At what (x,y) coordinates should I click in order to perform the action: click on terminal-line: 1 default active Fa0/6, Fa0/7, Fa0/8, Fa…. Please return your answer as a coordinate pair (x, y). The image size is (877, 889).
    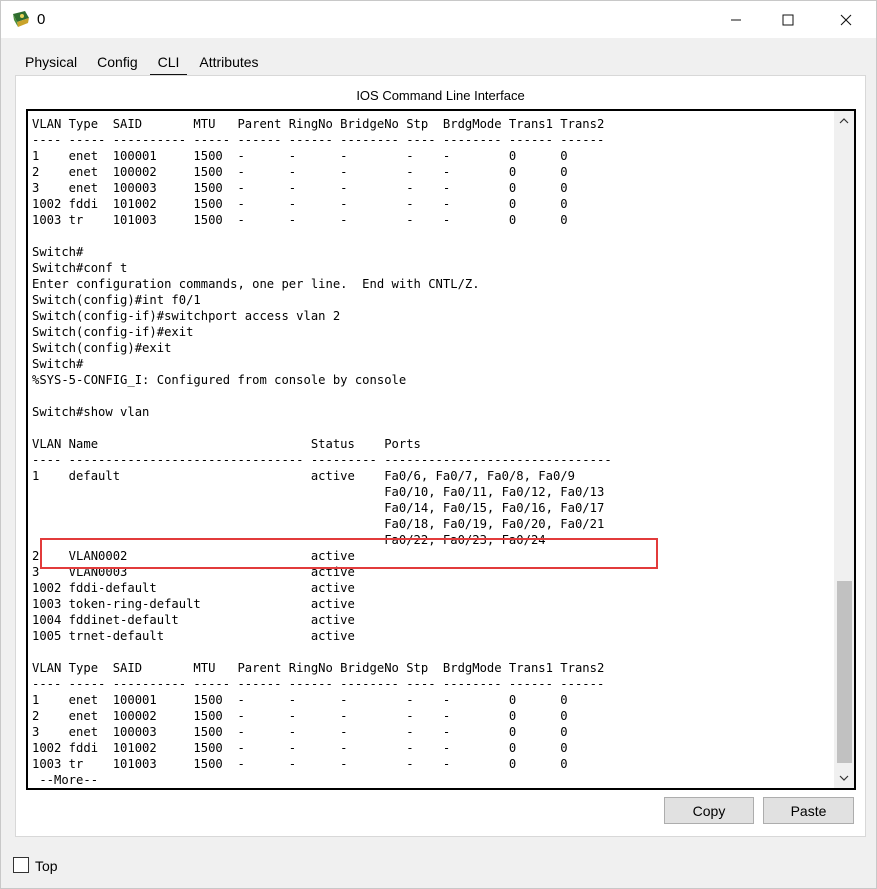
    Looking at the image, I should click on (303, 476).